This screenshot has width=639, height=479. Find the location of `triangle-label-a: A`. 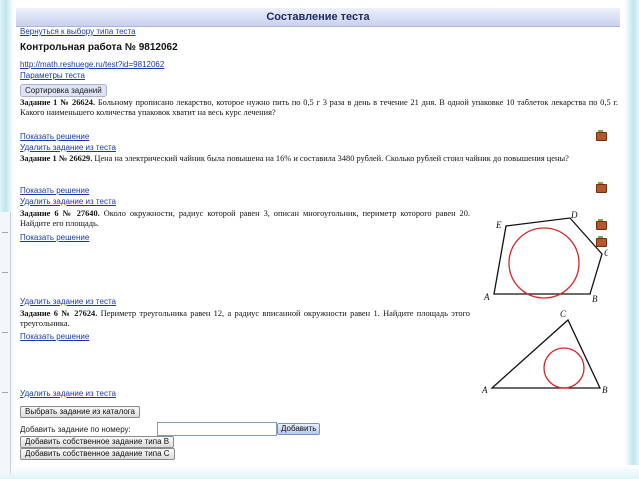

triangle-label-a: A is located at coordinates (484, 389).